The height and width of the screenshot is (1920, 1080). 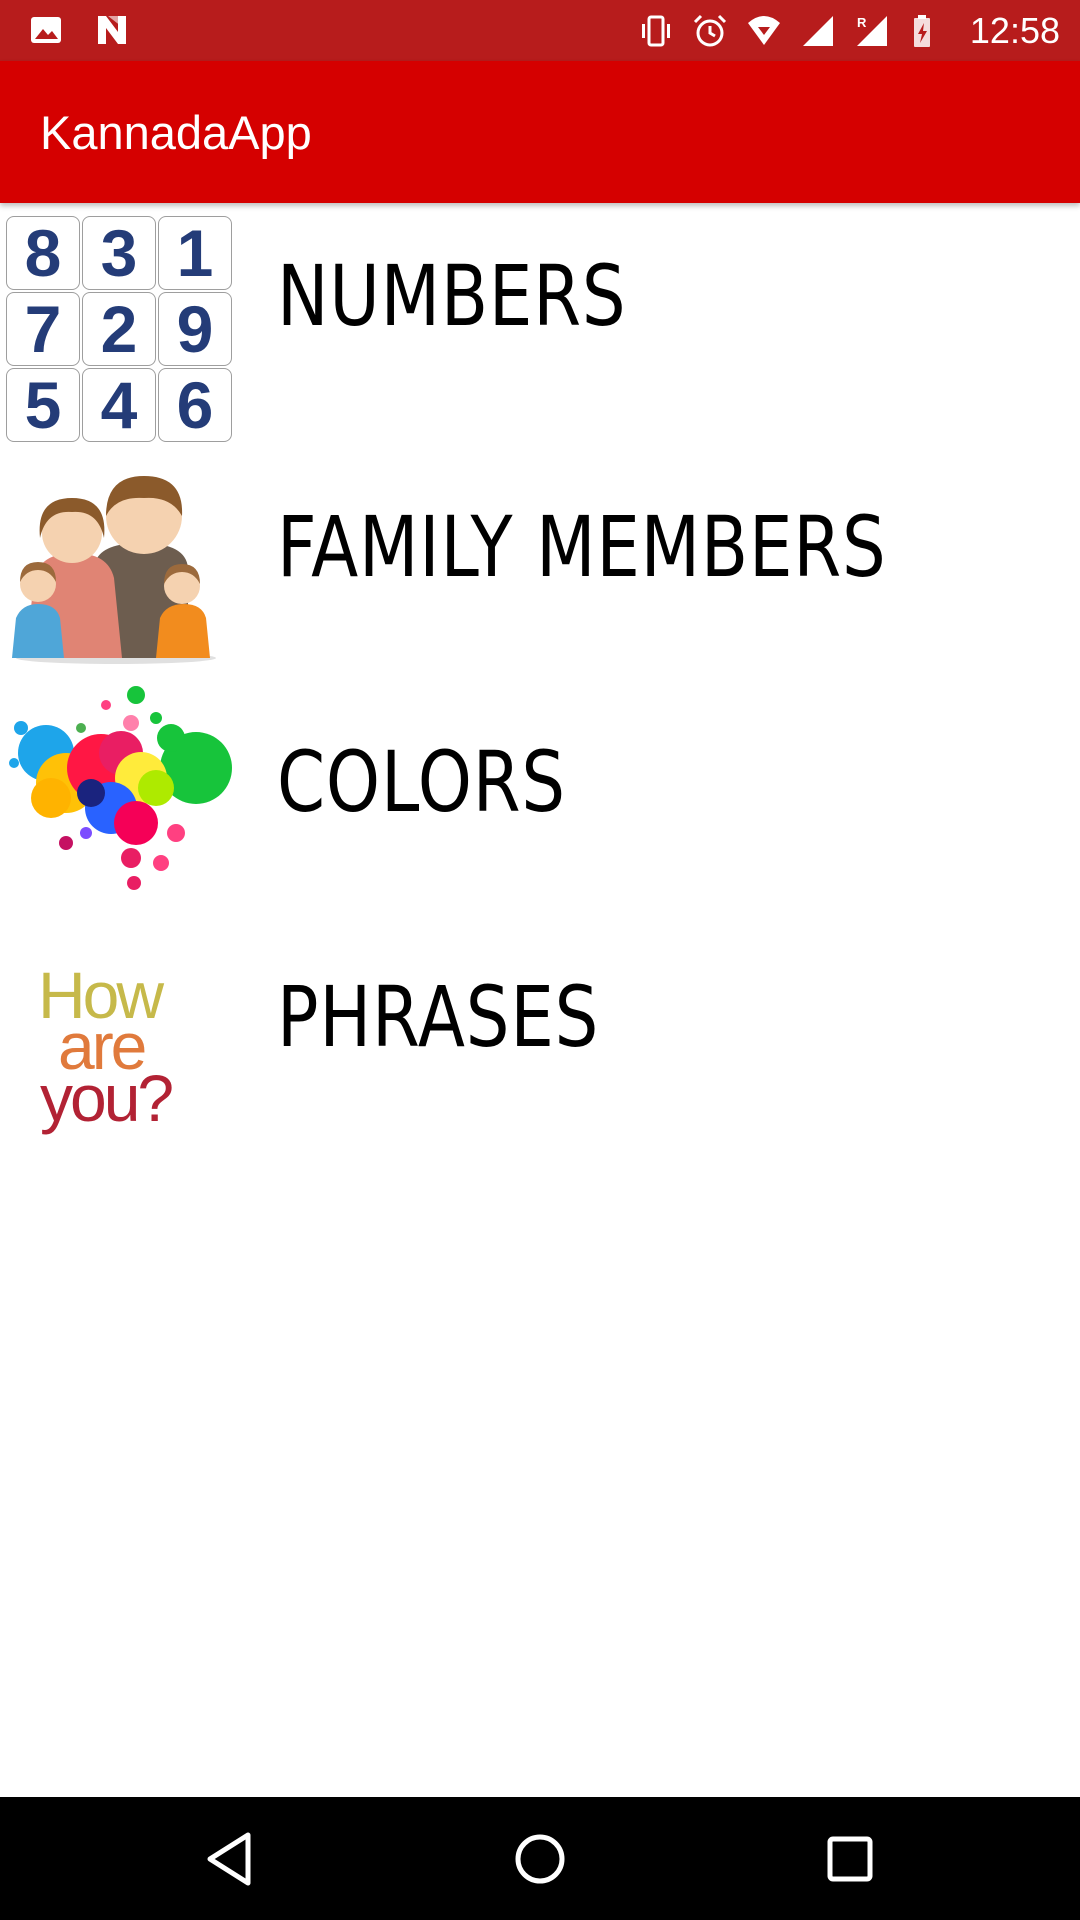 I want to click on list-item-colors: COLORS, so click(x=540, y=798).